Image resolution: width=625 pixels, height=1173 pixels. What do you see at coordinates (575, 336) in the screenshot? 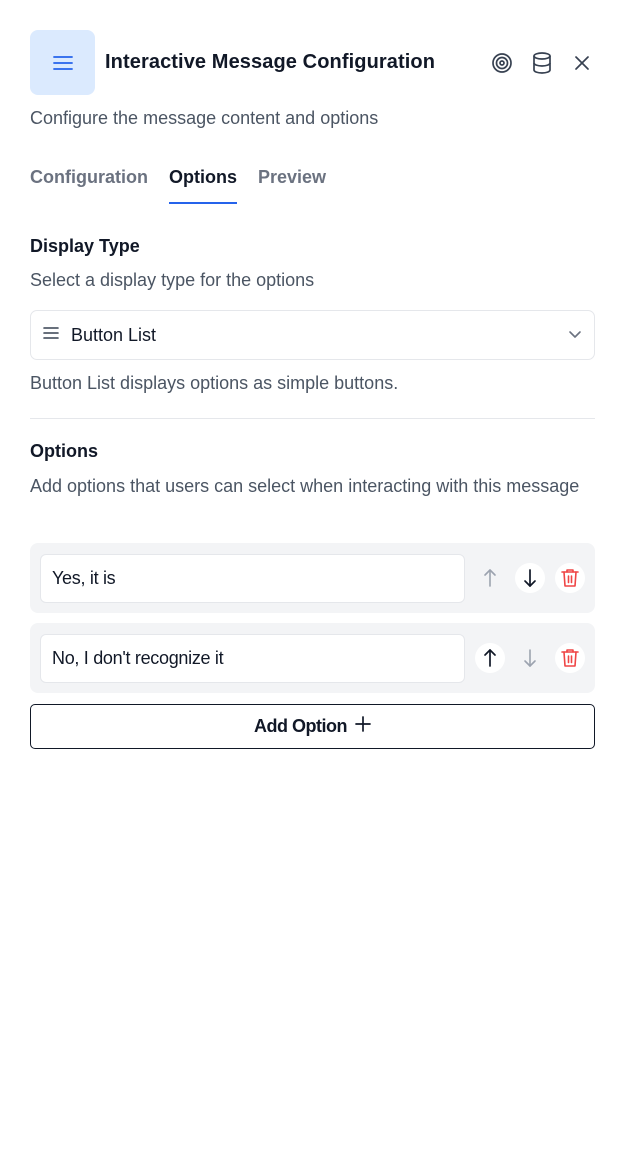
I see `chevron-down-icon` at bounding box center [575, 336].